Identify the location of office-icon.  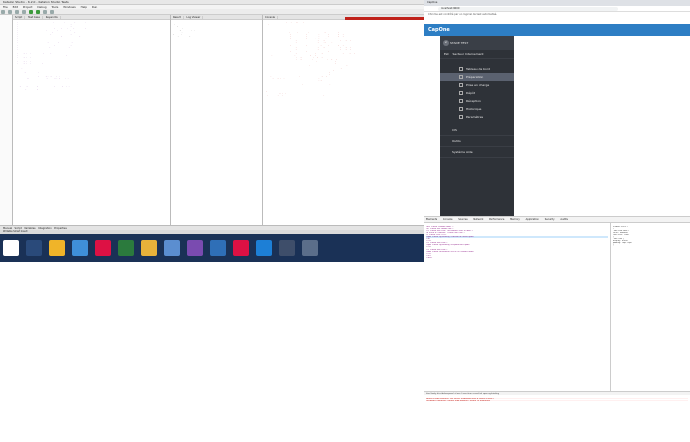
(102, 248).